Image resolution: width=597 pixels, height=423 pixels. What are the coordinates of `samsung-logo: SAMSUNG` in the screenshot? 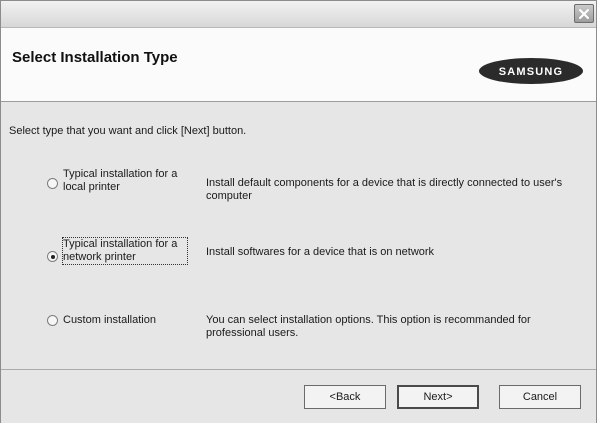 It's located at (531, 71).